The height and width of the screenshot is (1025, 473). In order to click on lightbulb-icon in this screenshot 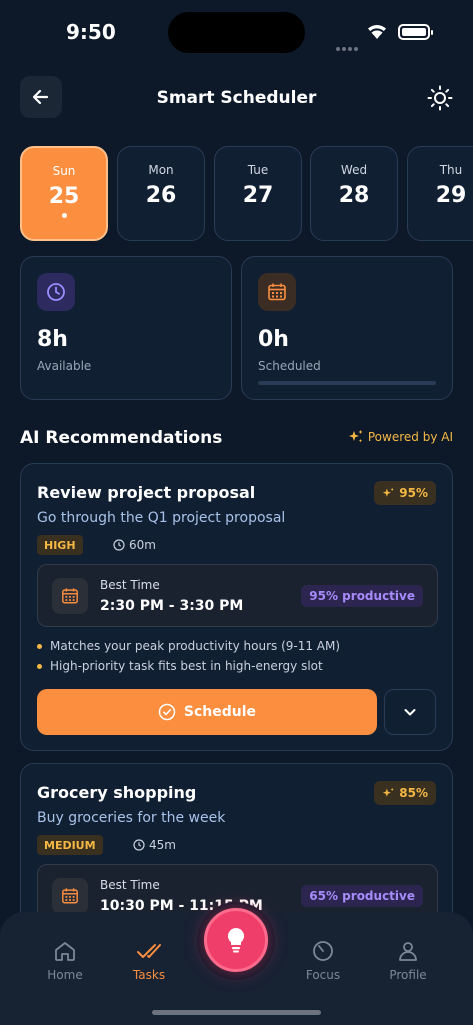, I will do `click(236, 940)`.